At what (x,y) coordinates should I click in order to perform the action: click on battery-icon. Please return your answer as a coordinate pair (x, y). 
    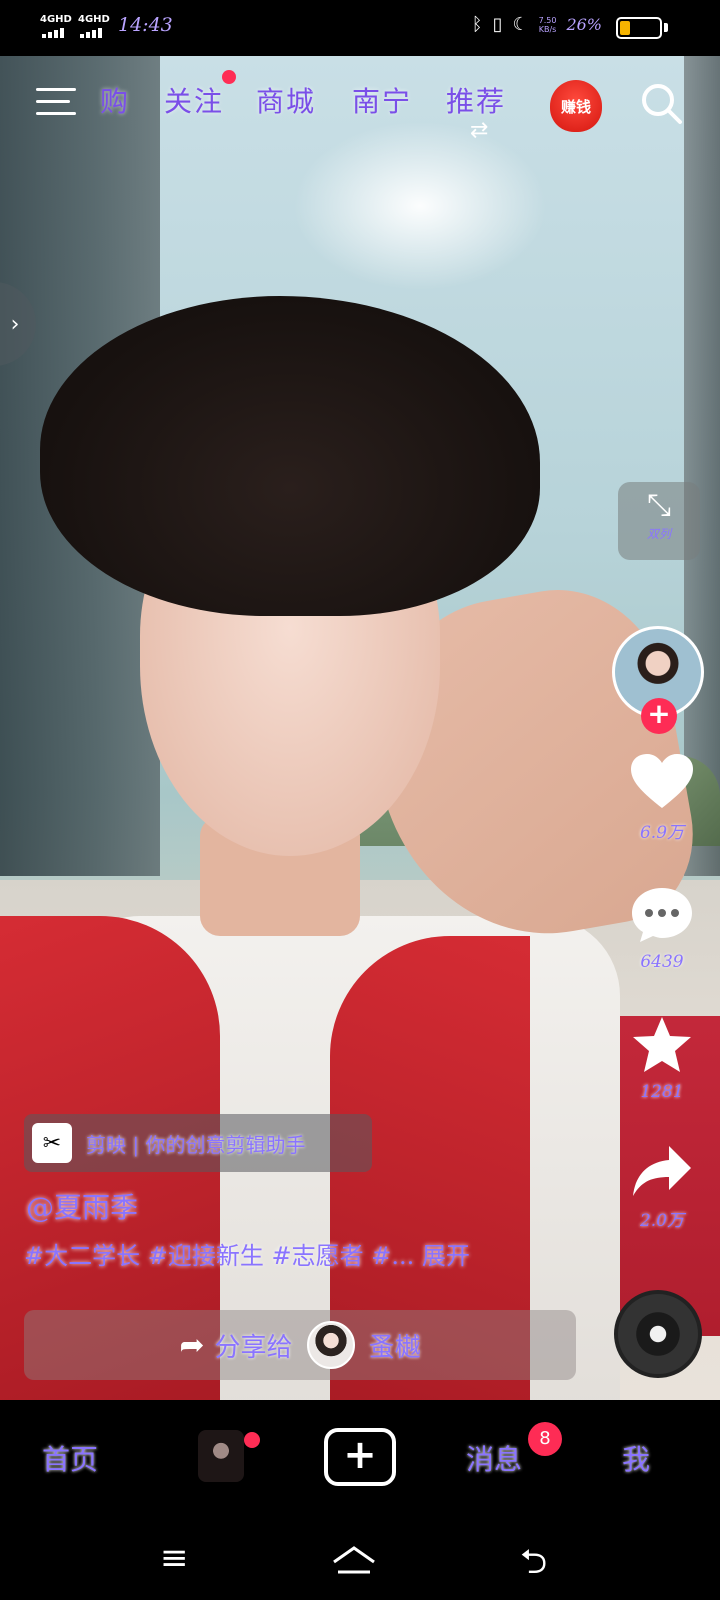
    Looking at the image, I should click on (639, 28).